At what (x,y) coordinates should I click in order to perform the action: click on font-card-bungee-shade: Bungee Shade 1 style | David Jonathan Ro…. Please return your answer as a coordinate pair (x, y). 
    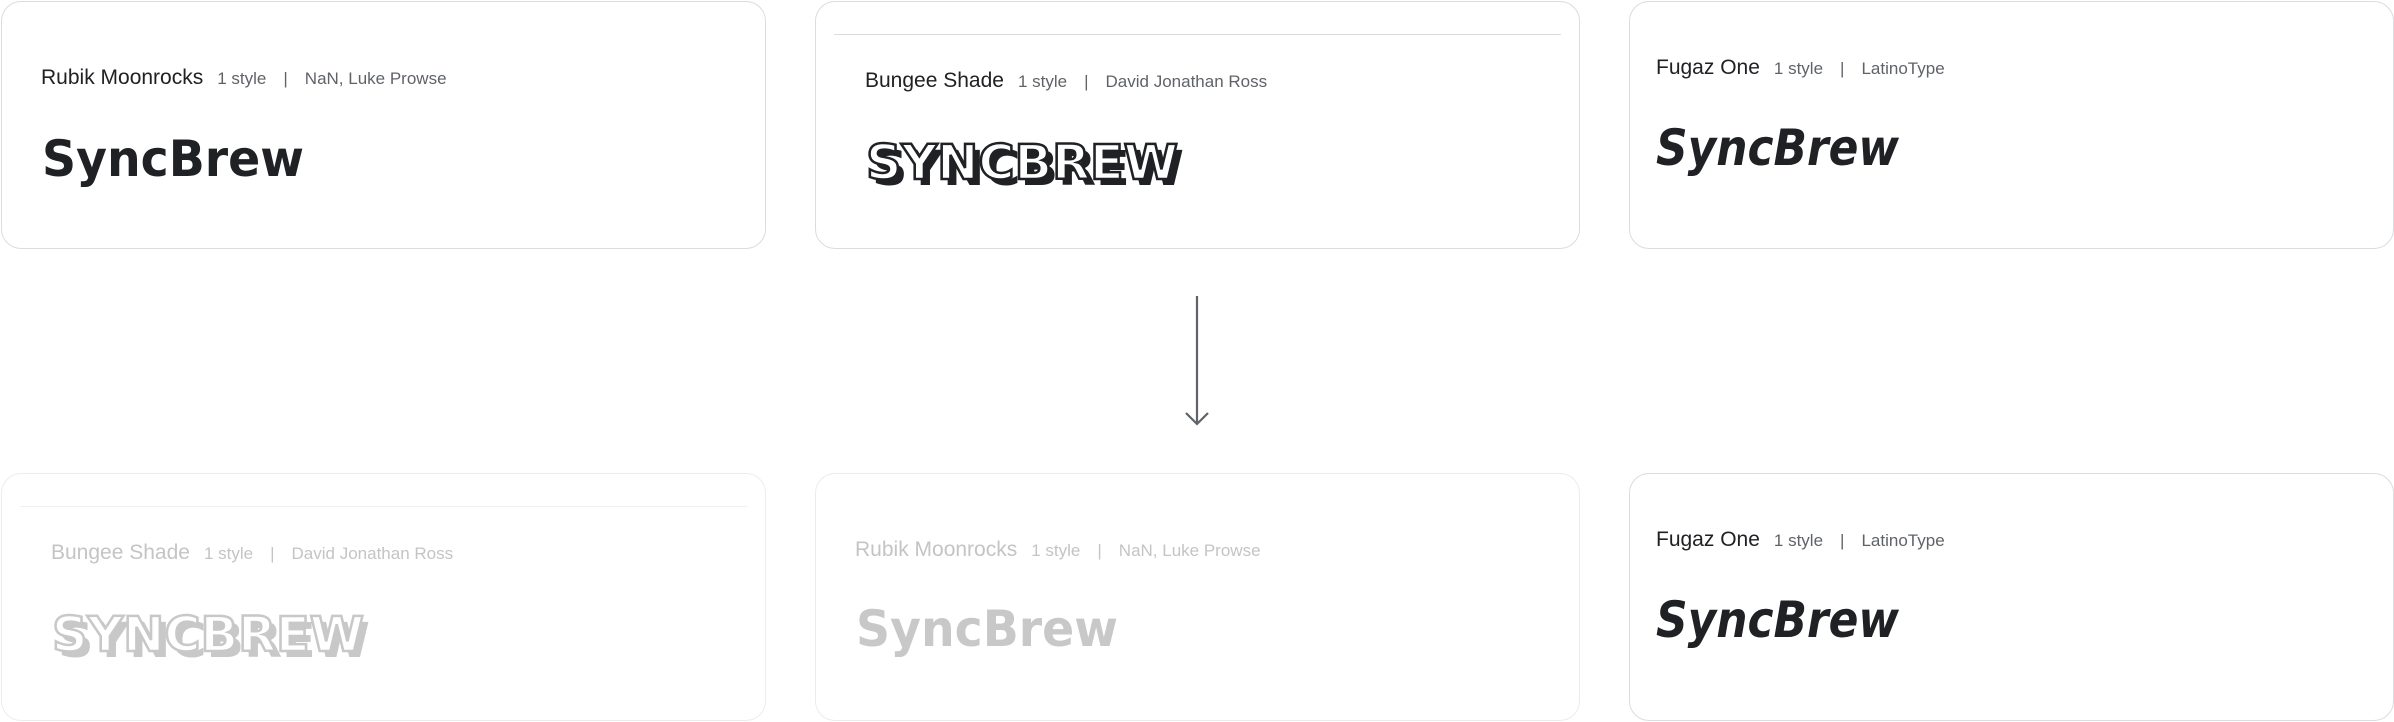
    Looking at the image, I should click on (1197, 125).